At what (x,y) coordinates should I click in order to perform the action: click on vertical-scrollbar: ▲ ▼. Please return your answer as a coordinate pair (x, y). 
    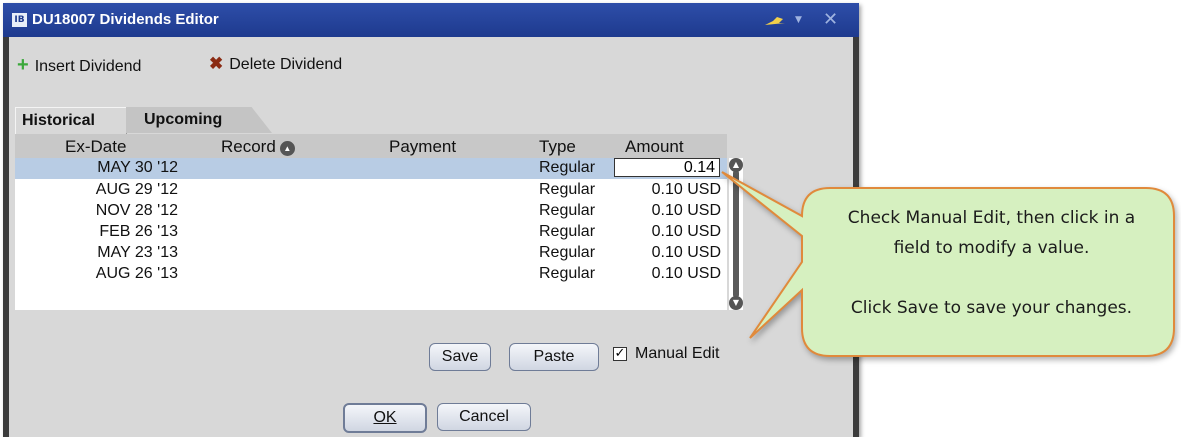
    Looking at the image, I should click on (736, 234).